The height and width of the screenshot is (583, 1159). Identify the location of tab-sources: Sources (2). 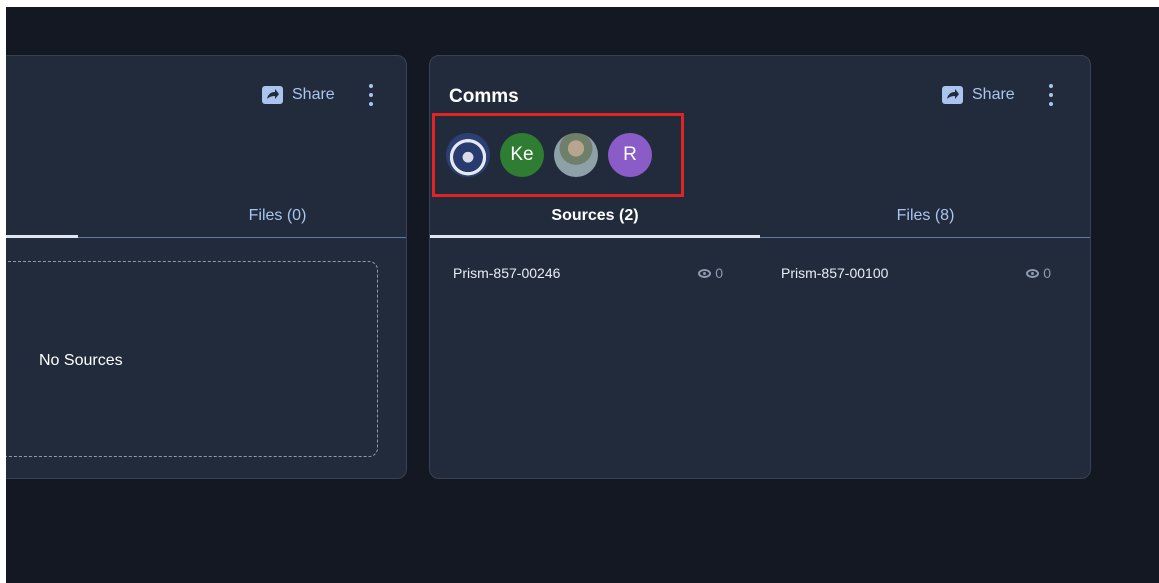
(595, 216).